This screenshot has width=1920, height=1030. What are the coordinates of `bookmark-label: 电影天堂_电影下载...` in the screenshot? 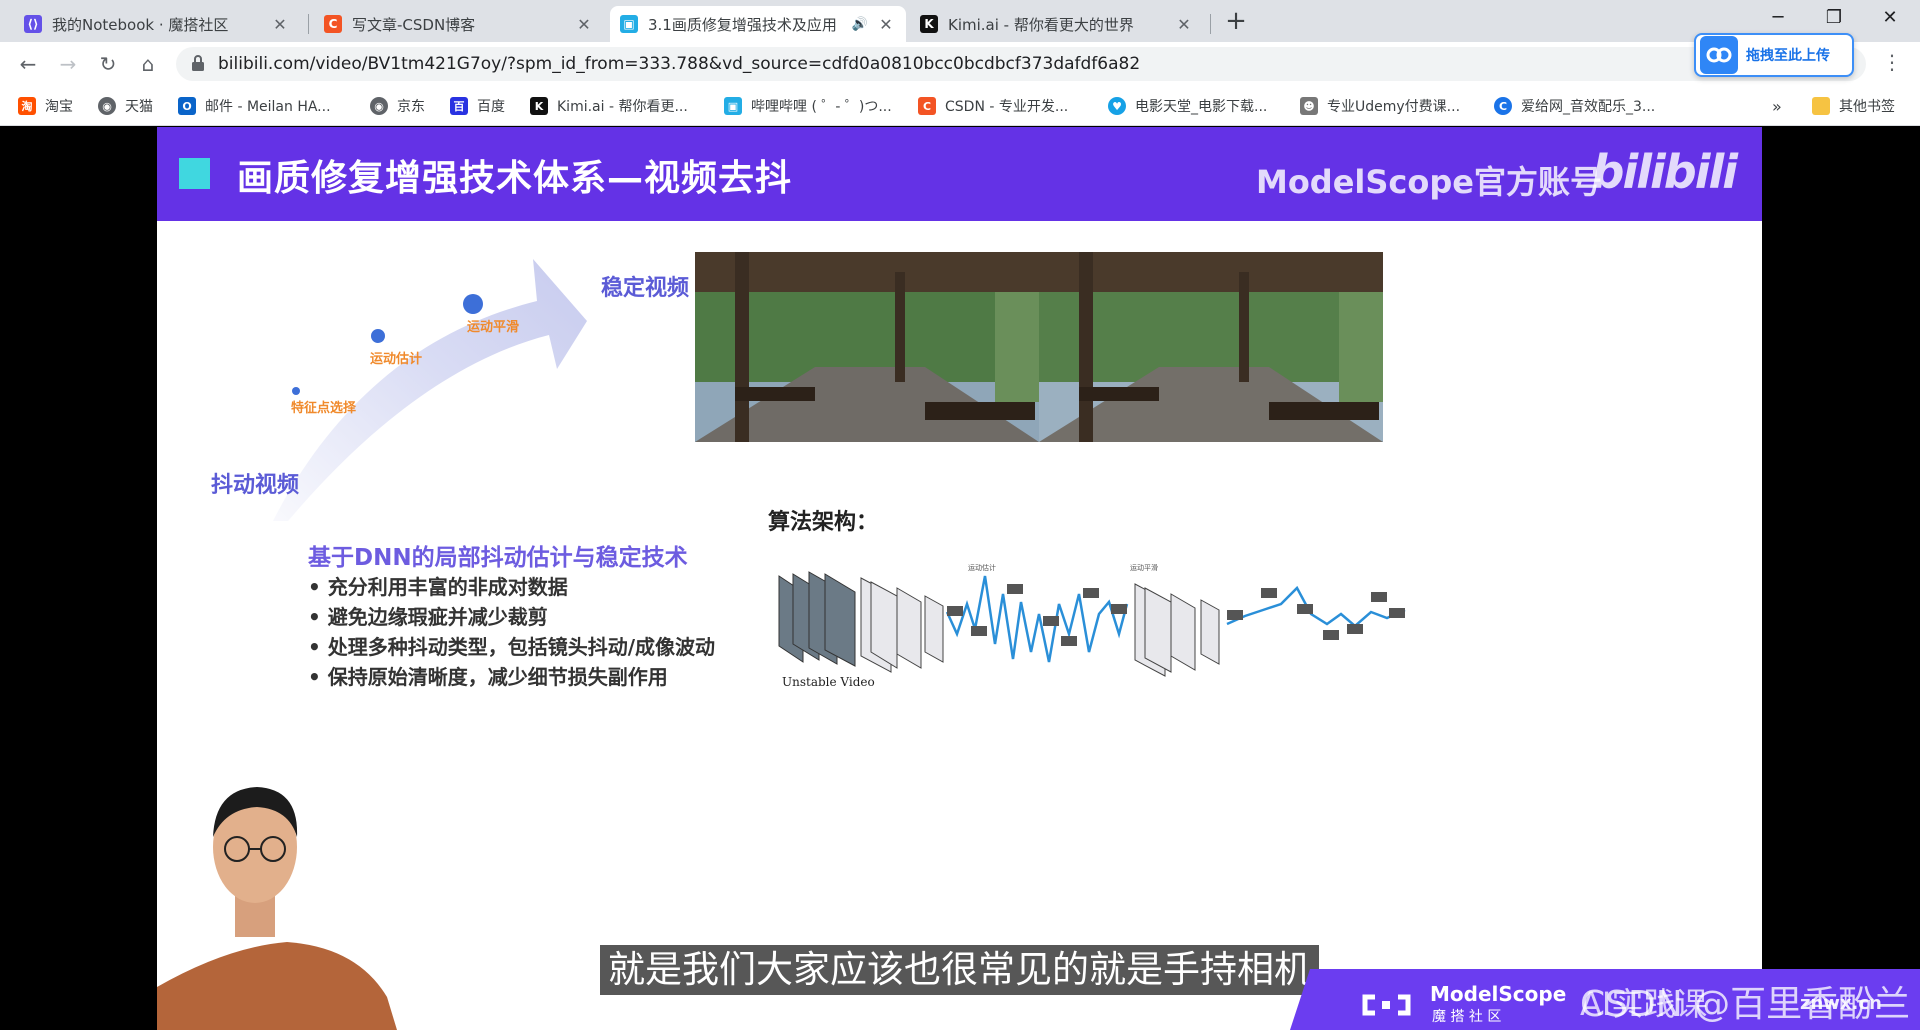 It's located at (1201, 107).